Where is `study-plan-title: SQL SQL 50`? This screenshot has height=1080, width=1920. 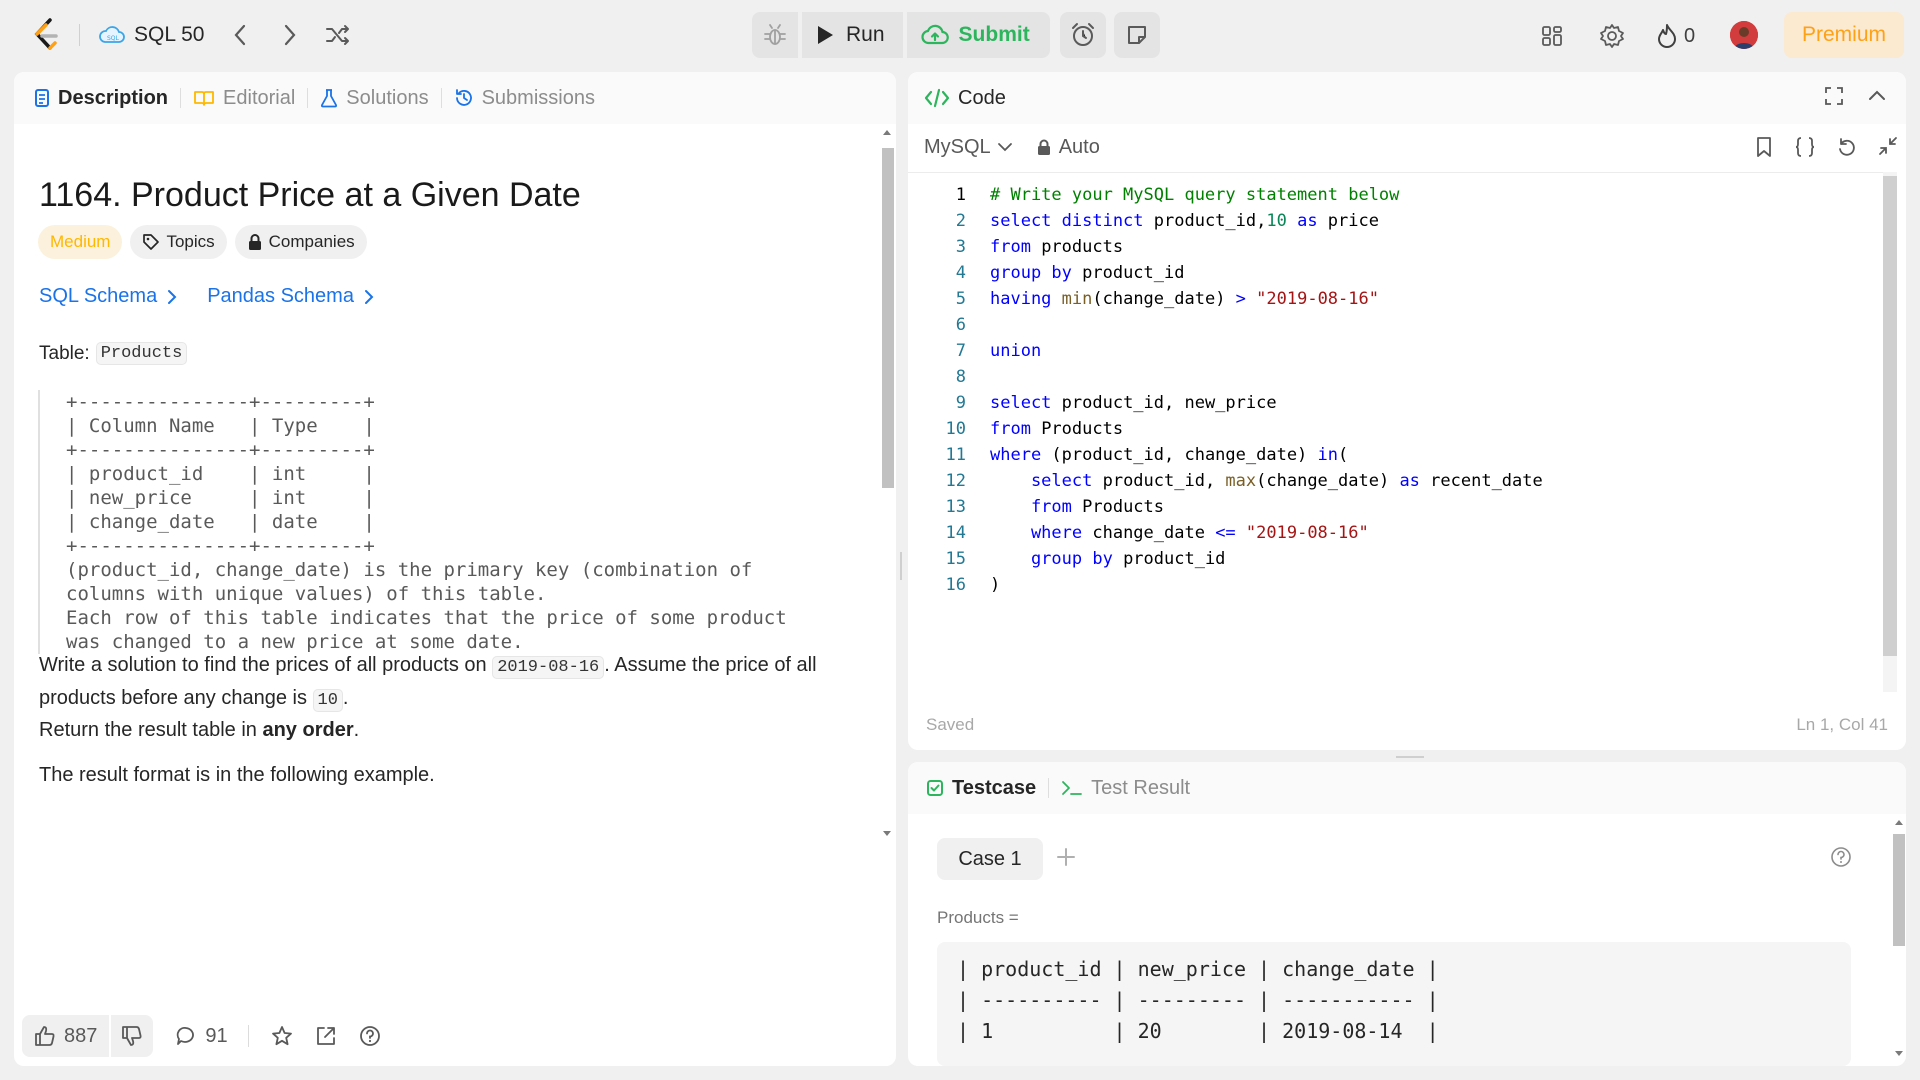 study-plan-title: SQL SQL 50 is located at coordinates (151, 35).